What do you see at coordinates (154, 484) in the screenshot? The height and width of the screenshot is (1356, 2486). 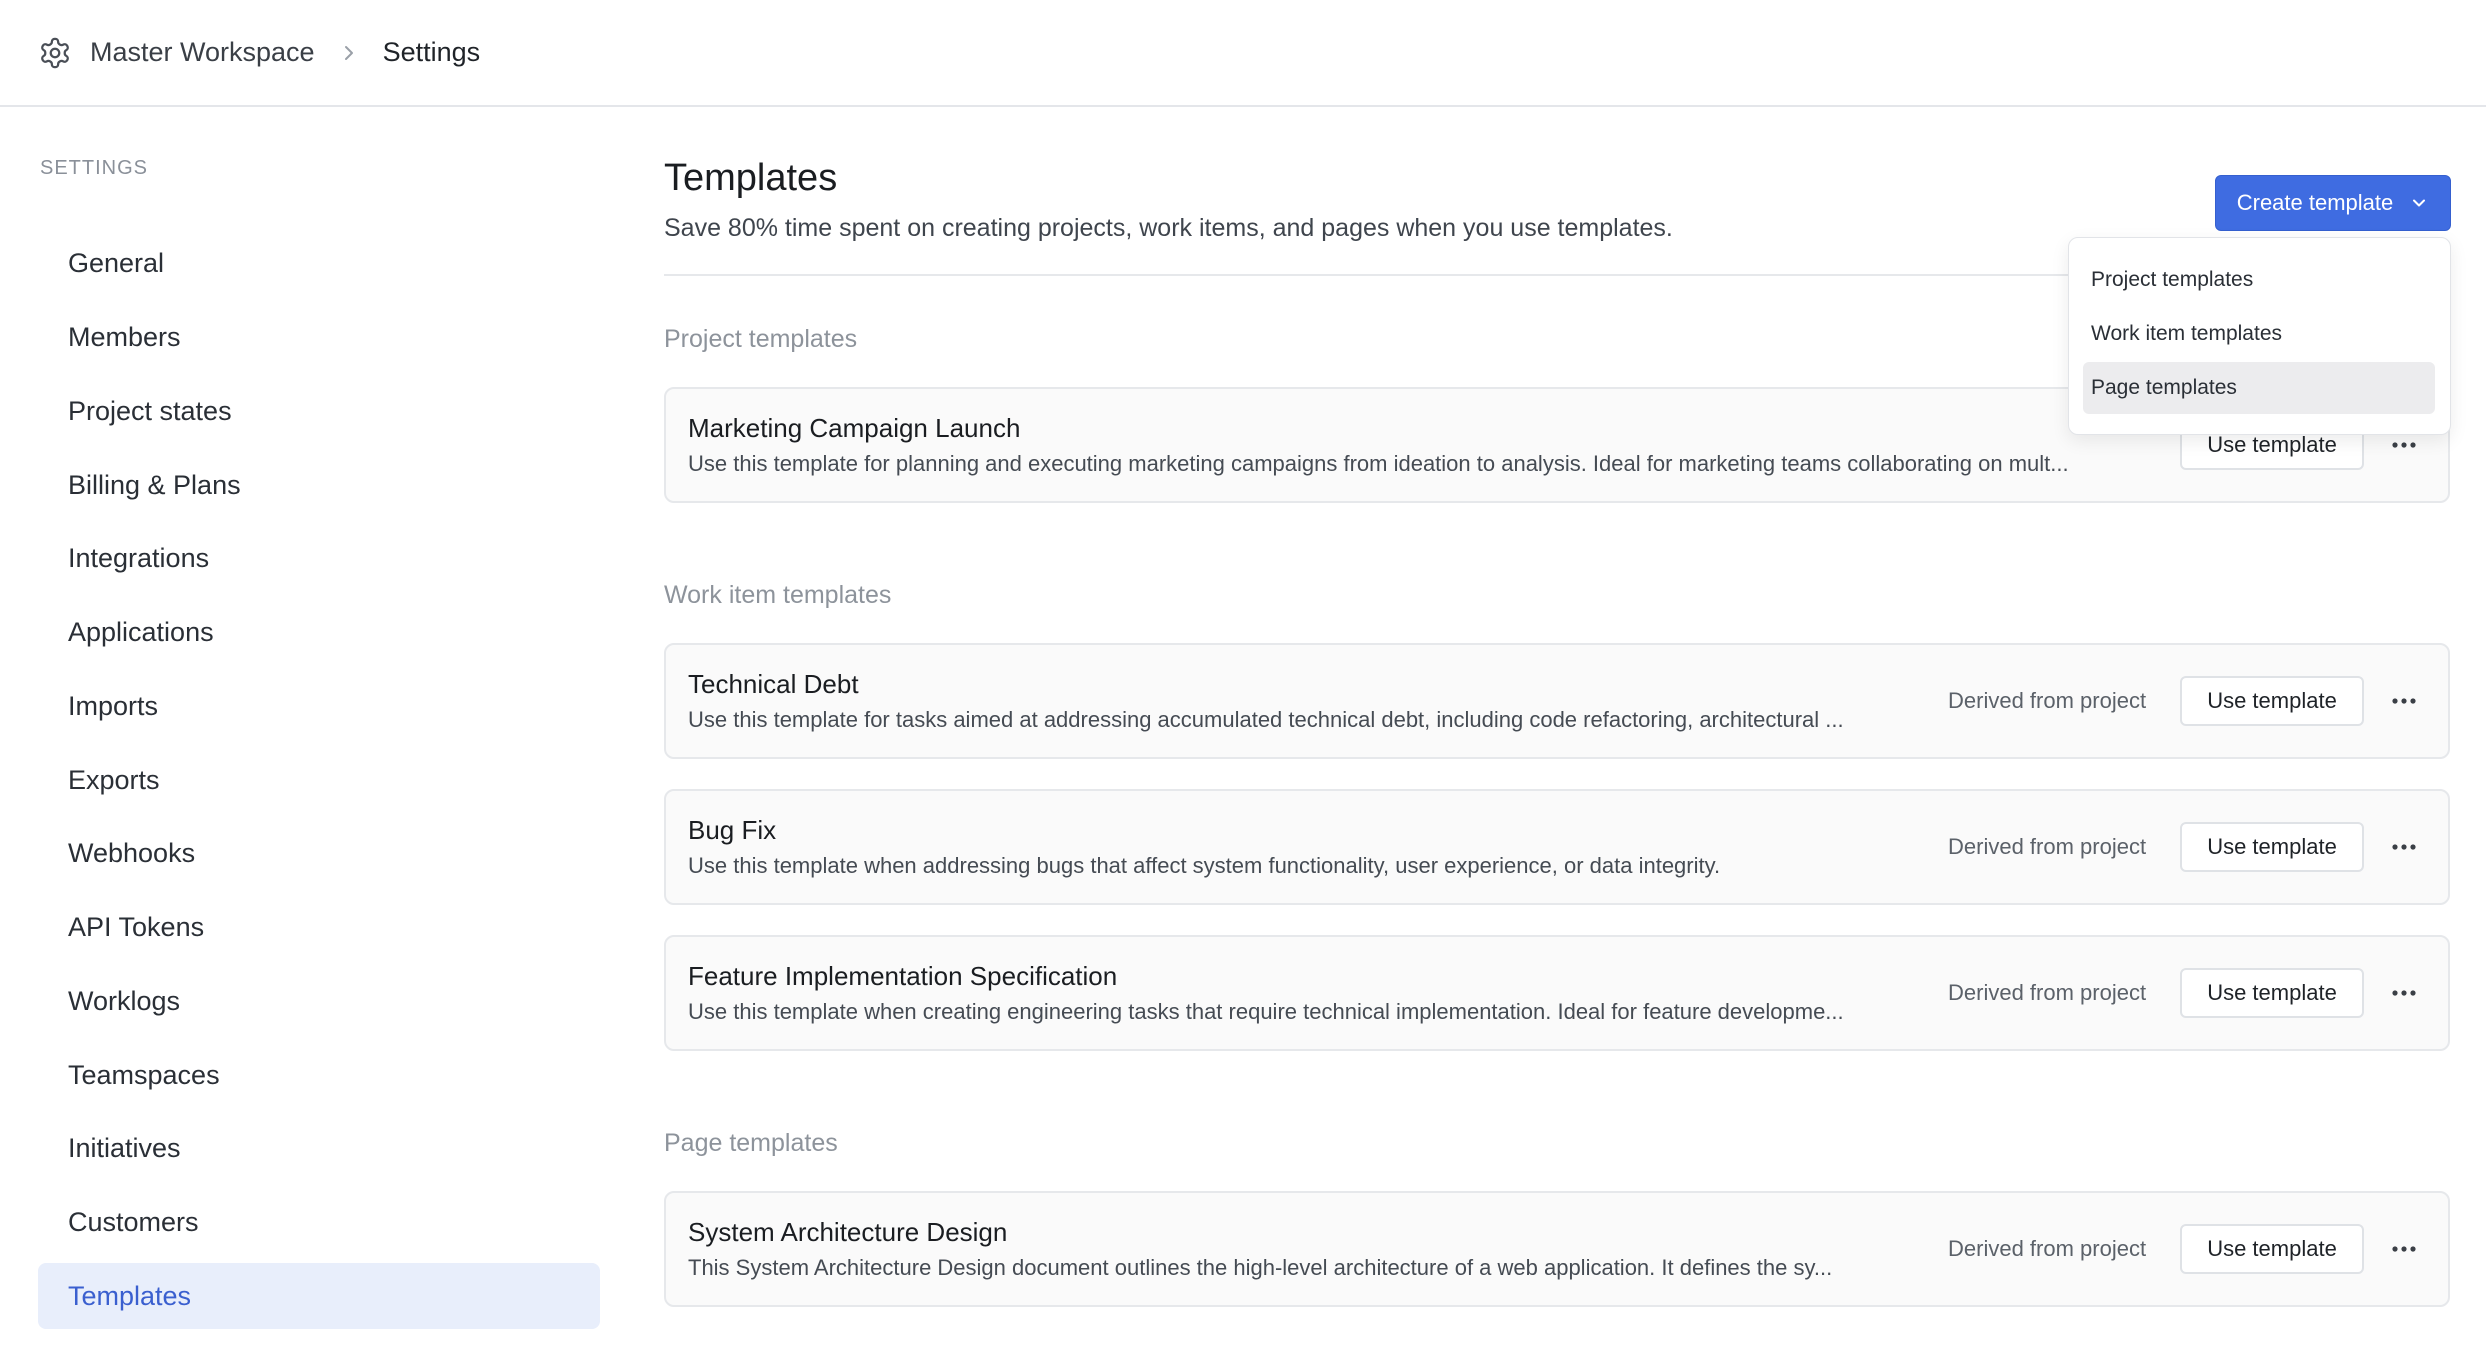 I see `sidebar-item-label: Billing & Plans` at bounding box center [154, 484].